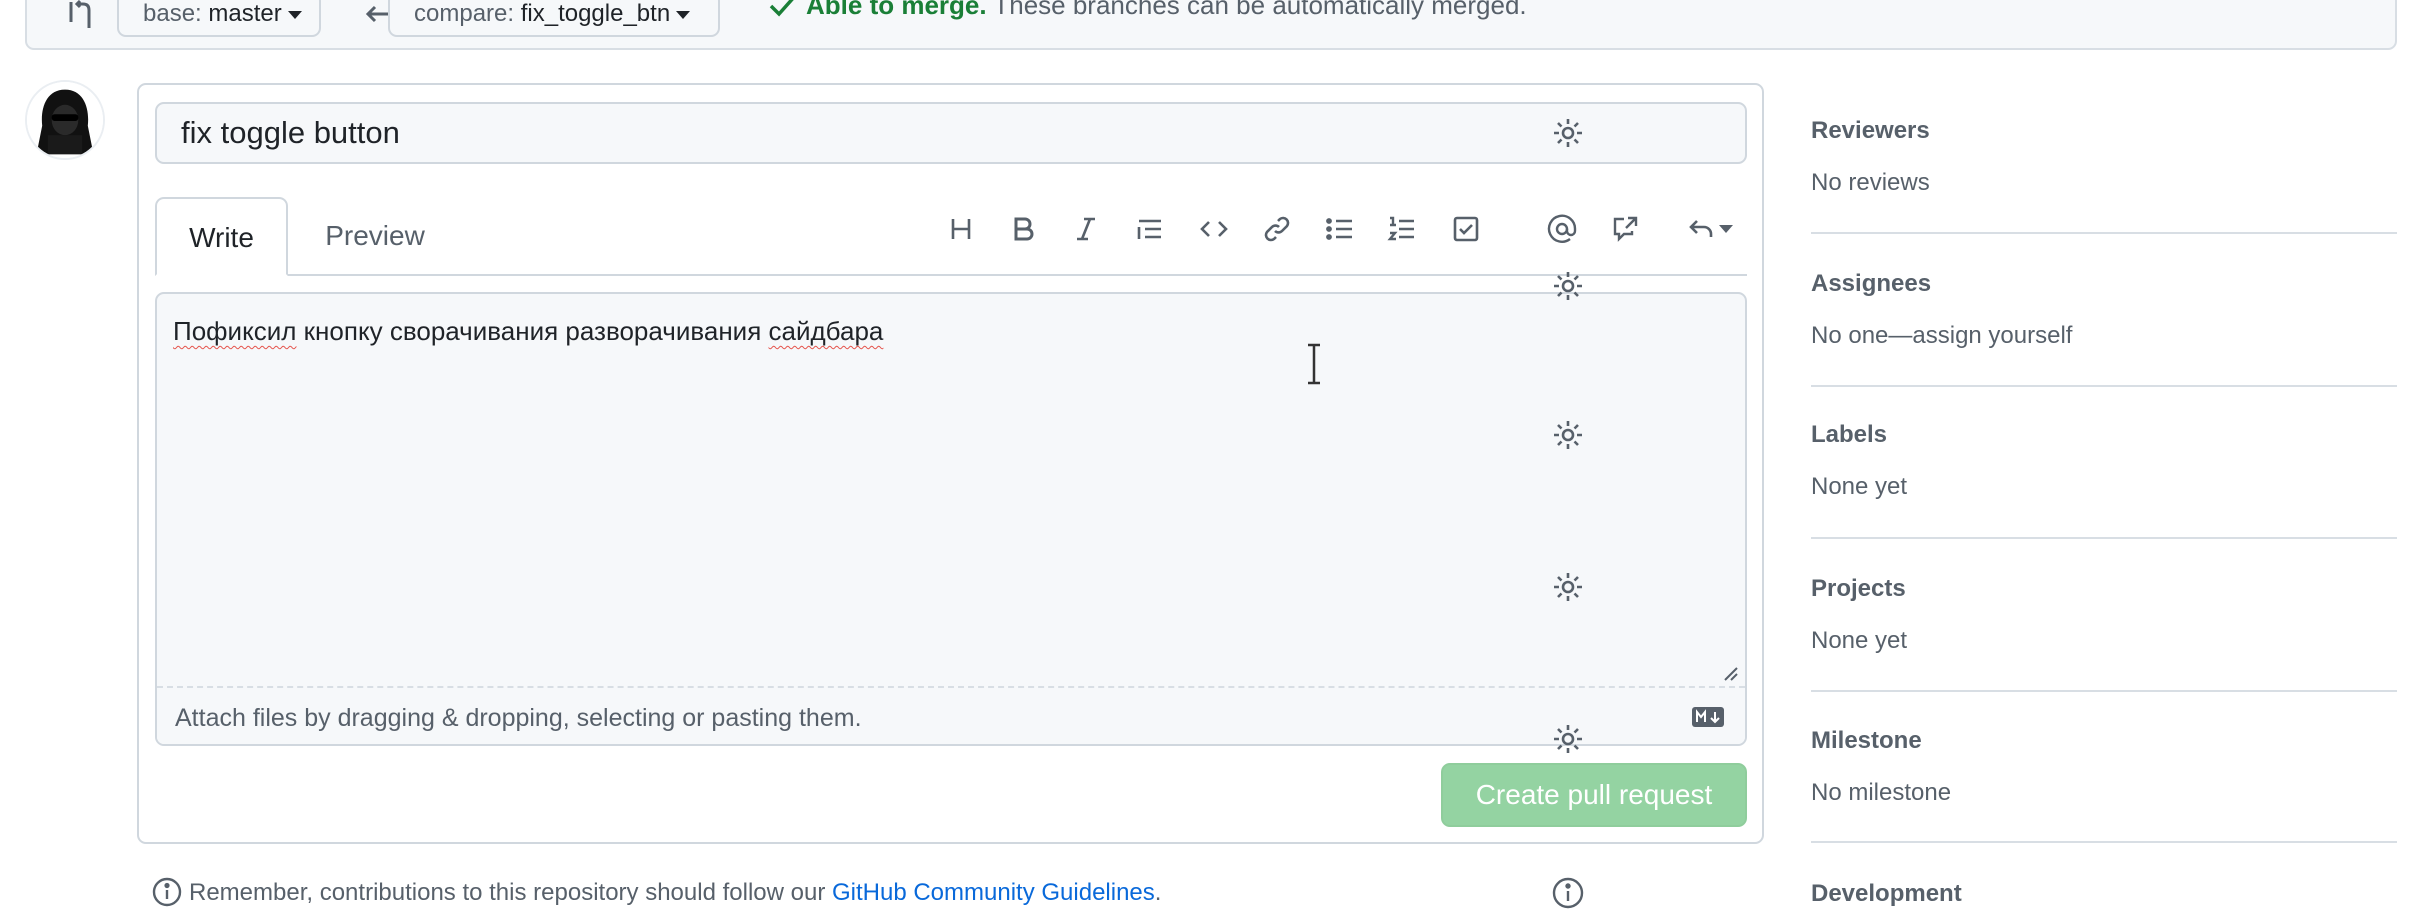  Describe the element at coordinates (1870, 131) in the screenshot. I see `reviewers-title: Reviewers` at that location.